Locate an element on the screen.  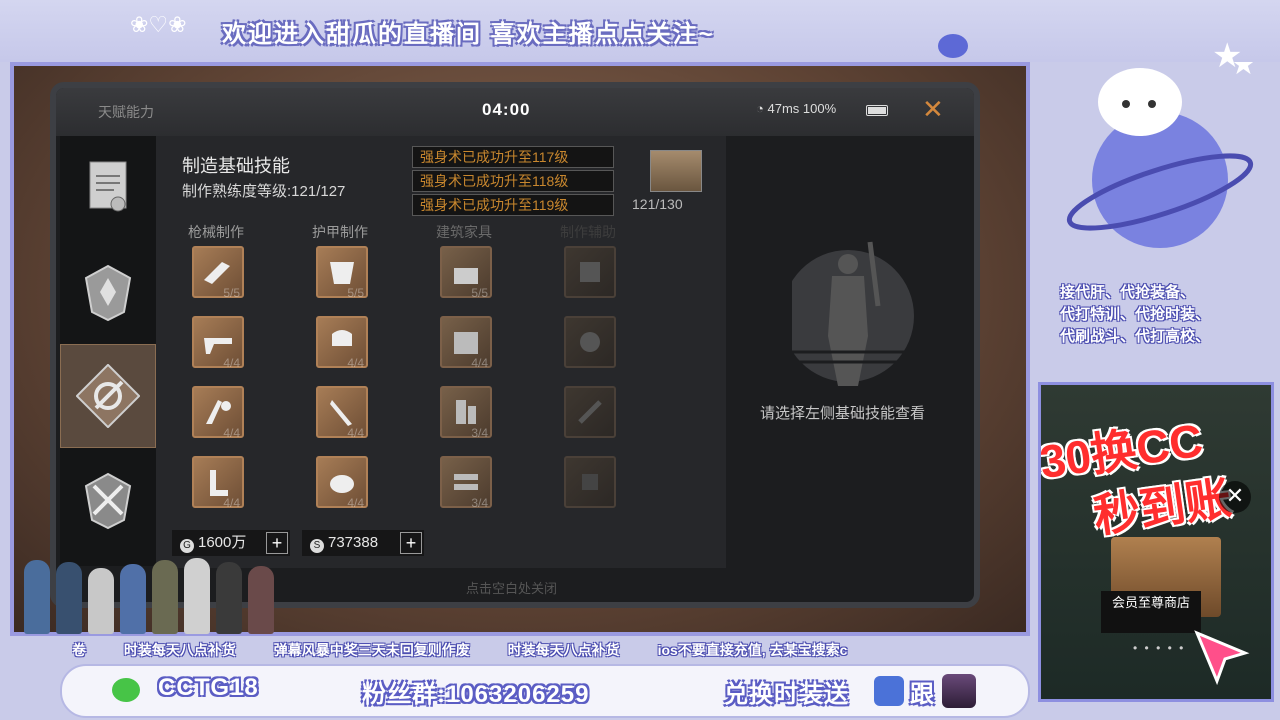
clock: 04:00 is located at coordinates (506, 109).